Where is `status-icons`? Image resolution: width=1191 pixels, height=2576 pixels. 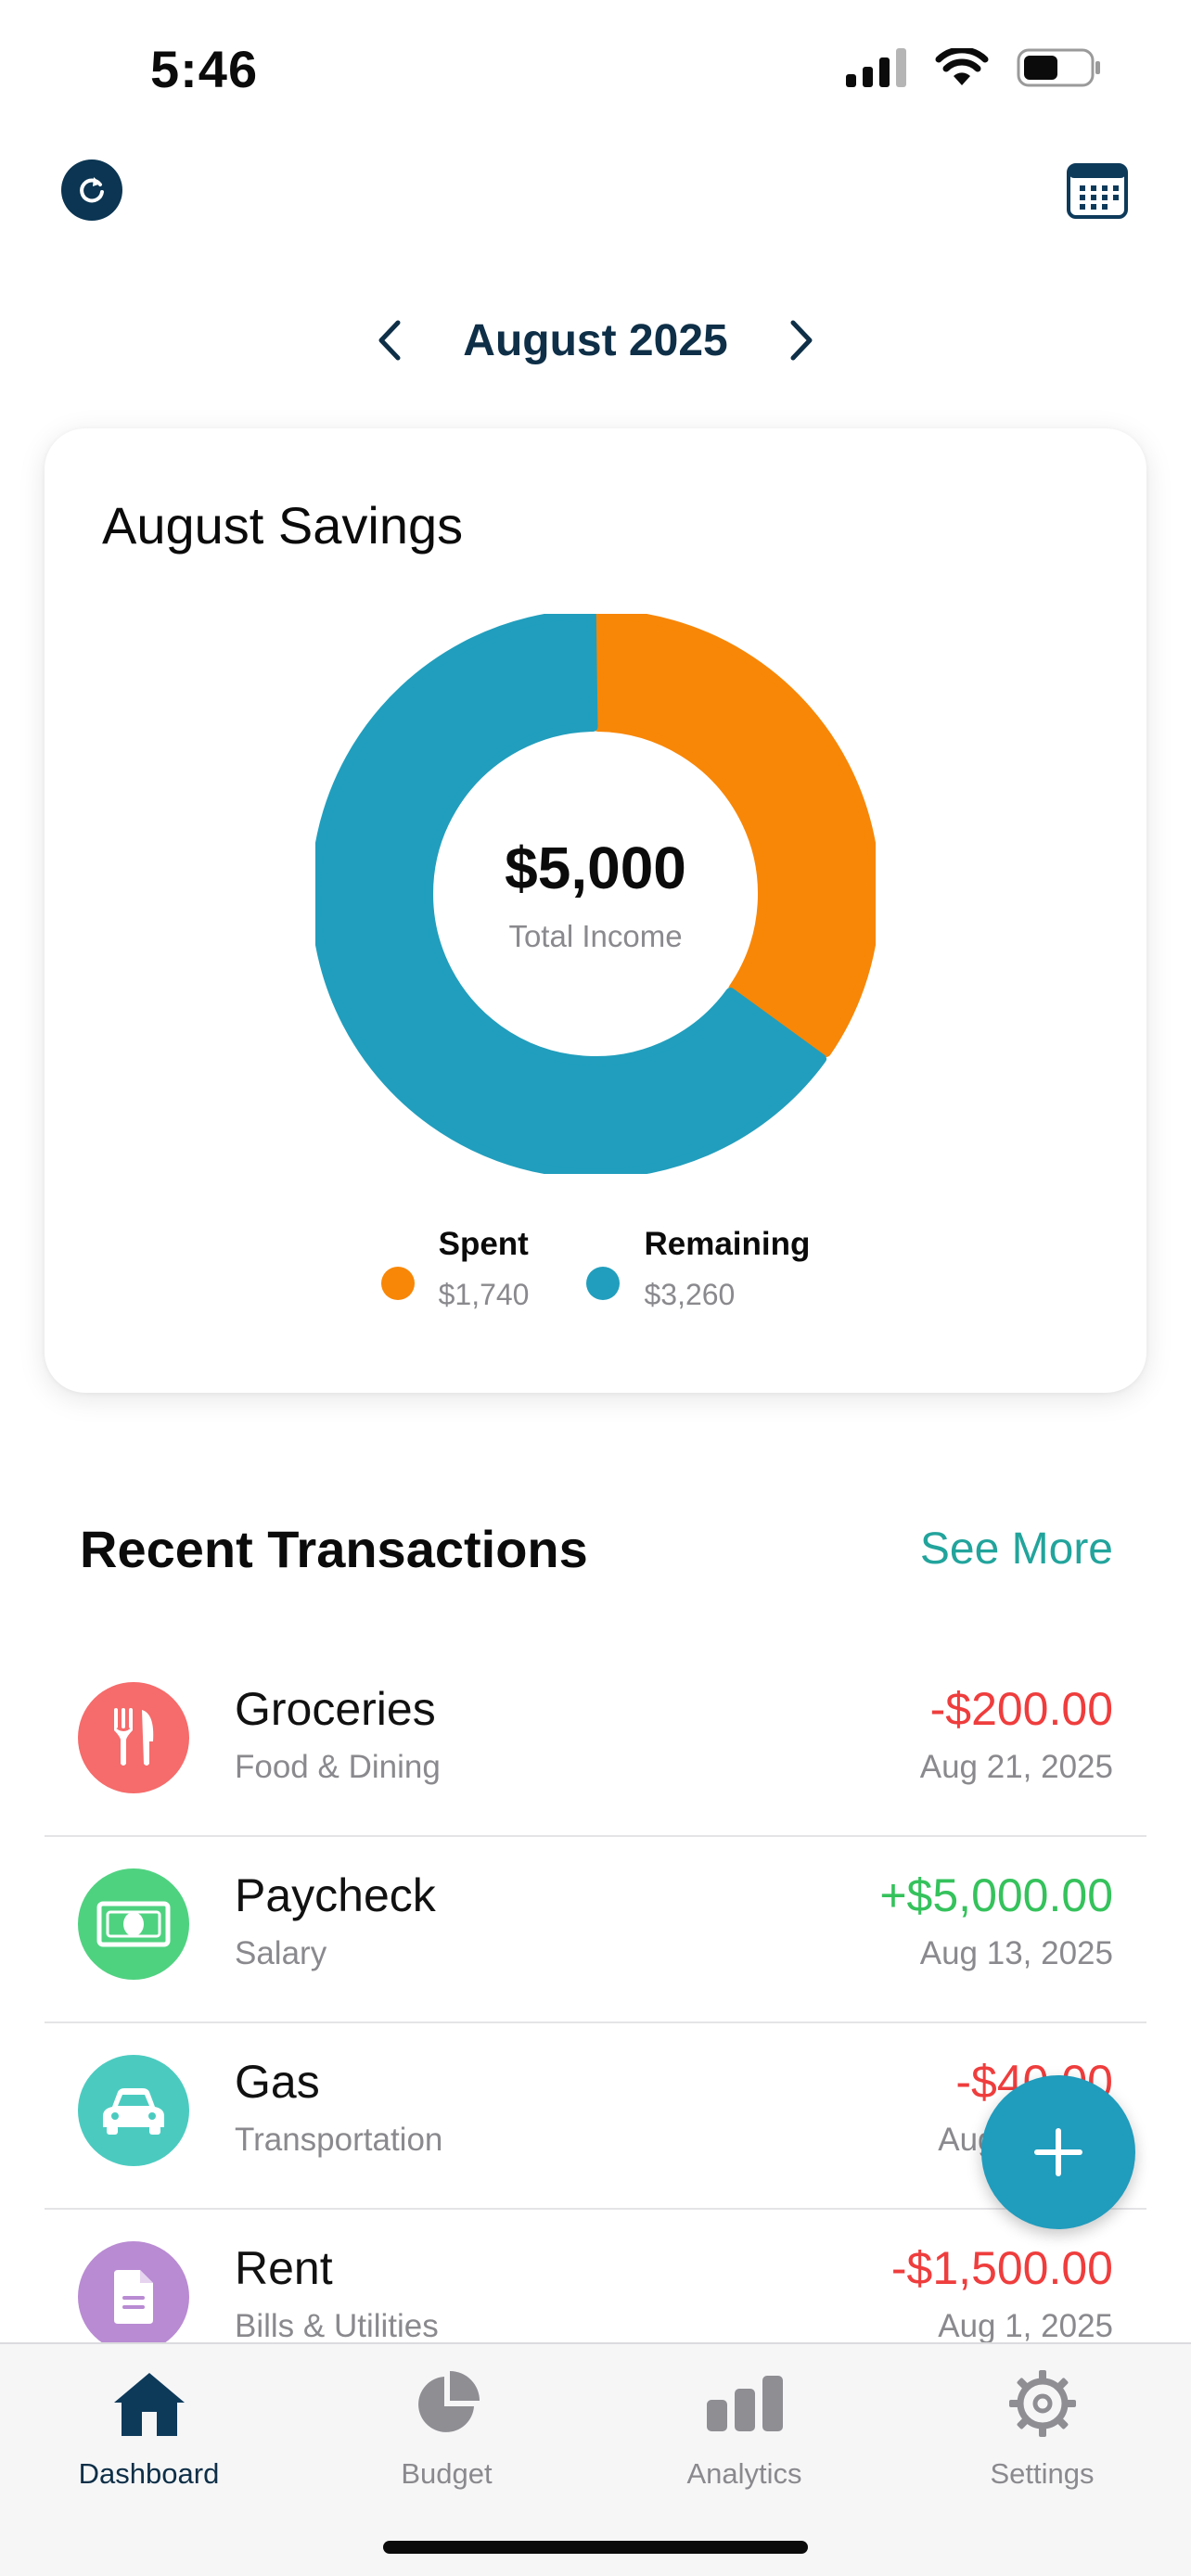 status-icons is located at coordinates (974, 67).